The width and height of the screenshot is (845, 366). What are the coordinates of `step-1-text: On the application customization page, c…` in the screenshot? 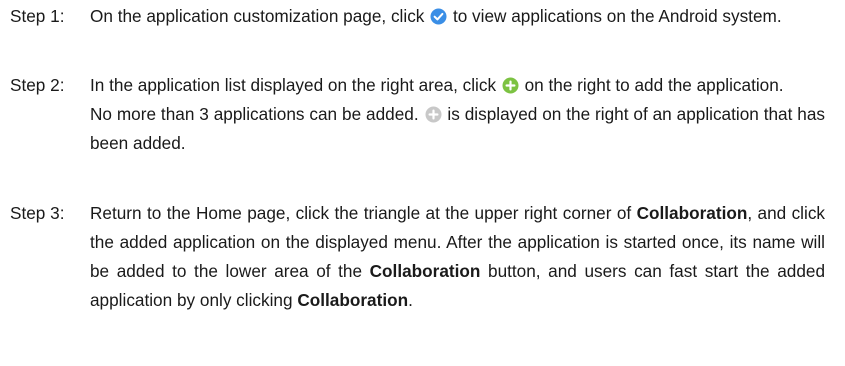 It's located at (457, 16).